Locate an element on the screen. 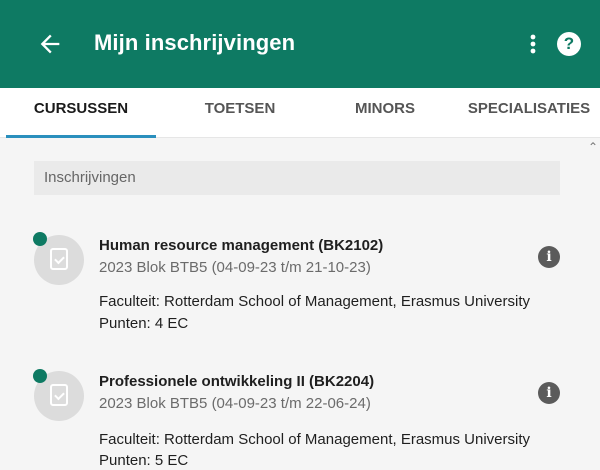  tab-bar: CURSUSSEN TOETSEN MINORS SPECIALISATIES is located at coordinates (300, 113).